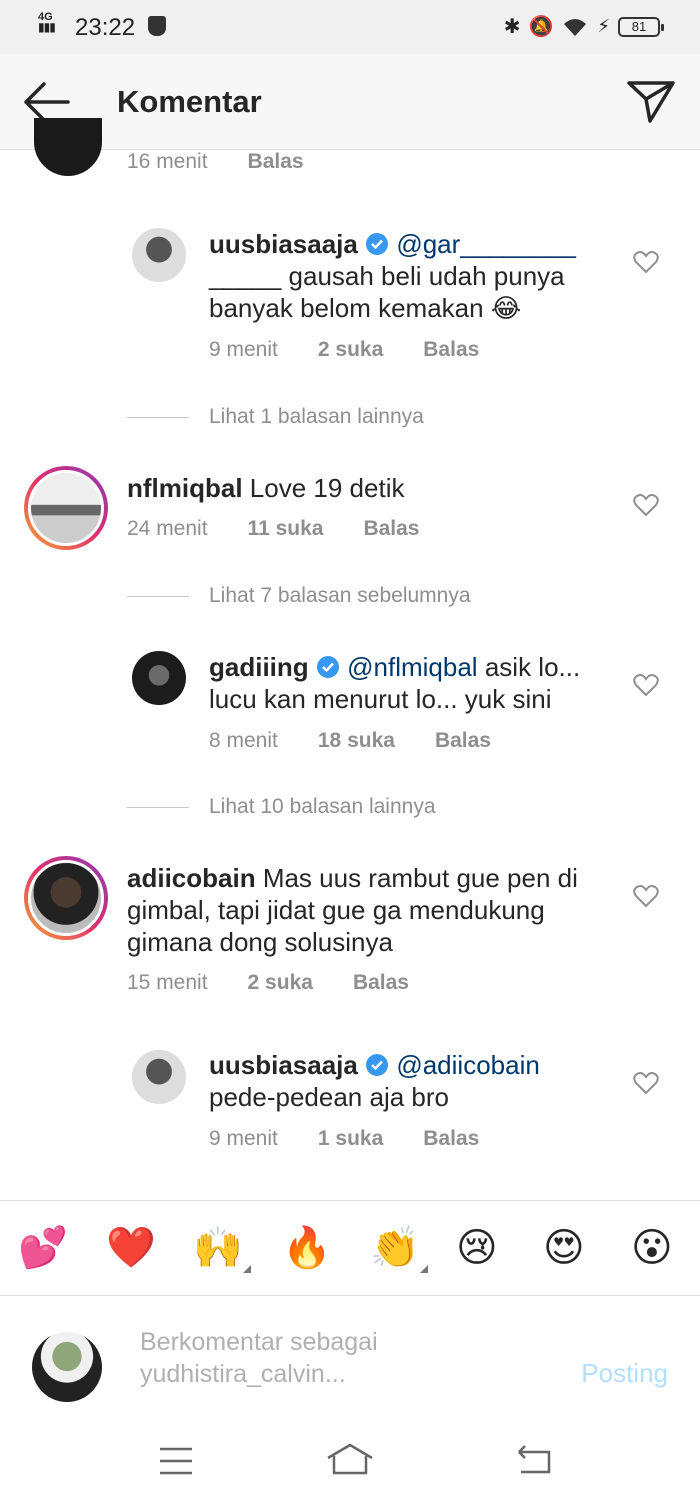 The height and width of the screenshot is (1500, 700). I want to click on send-icon, so click(651, 101).